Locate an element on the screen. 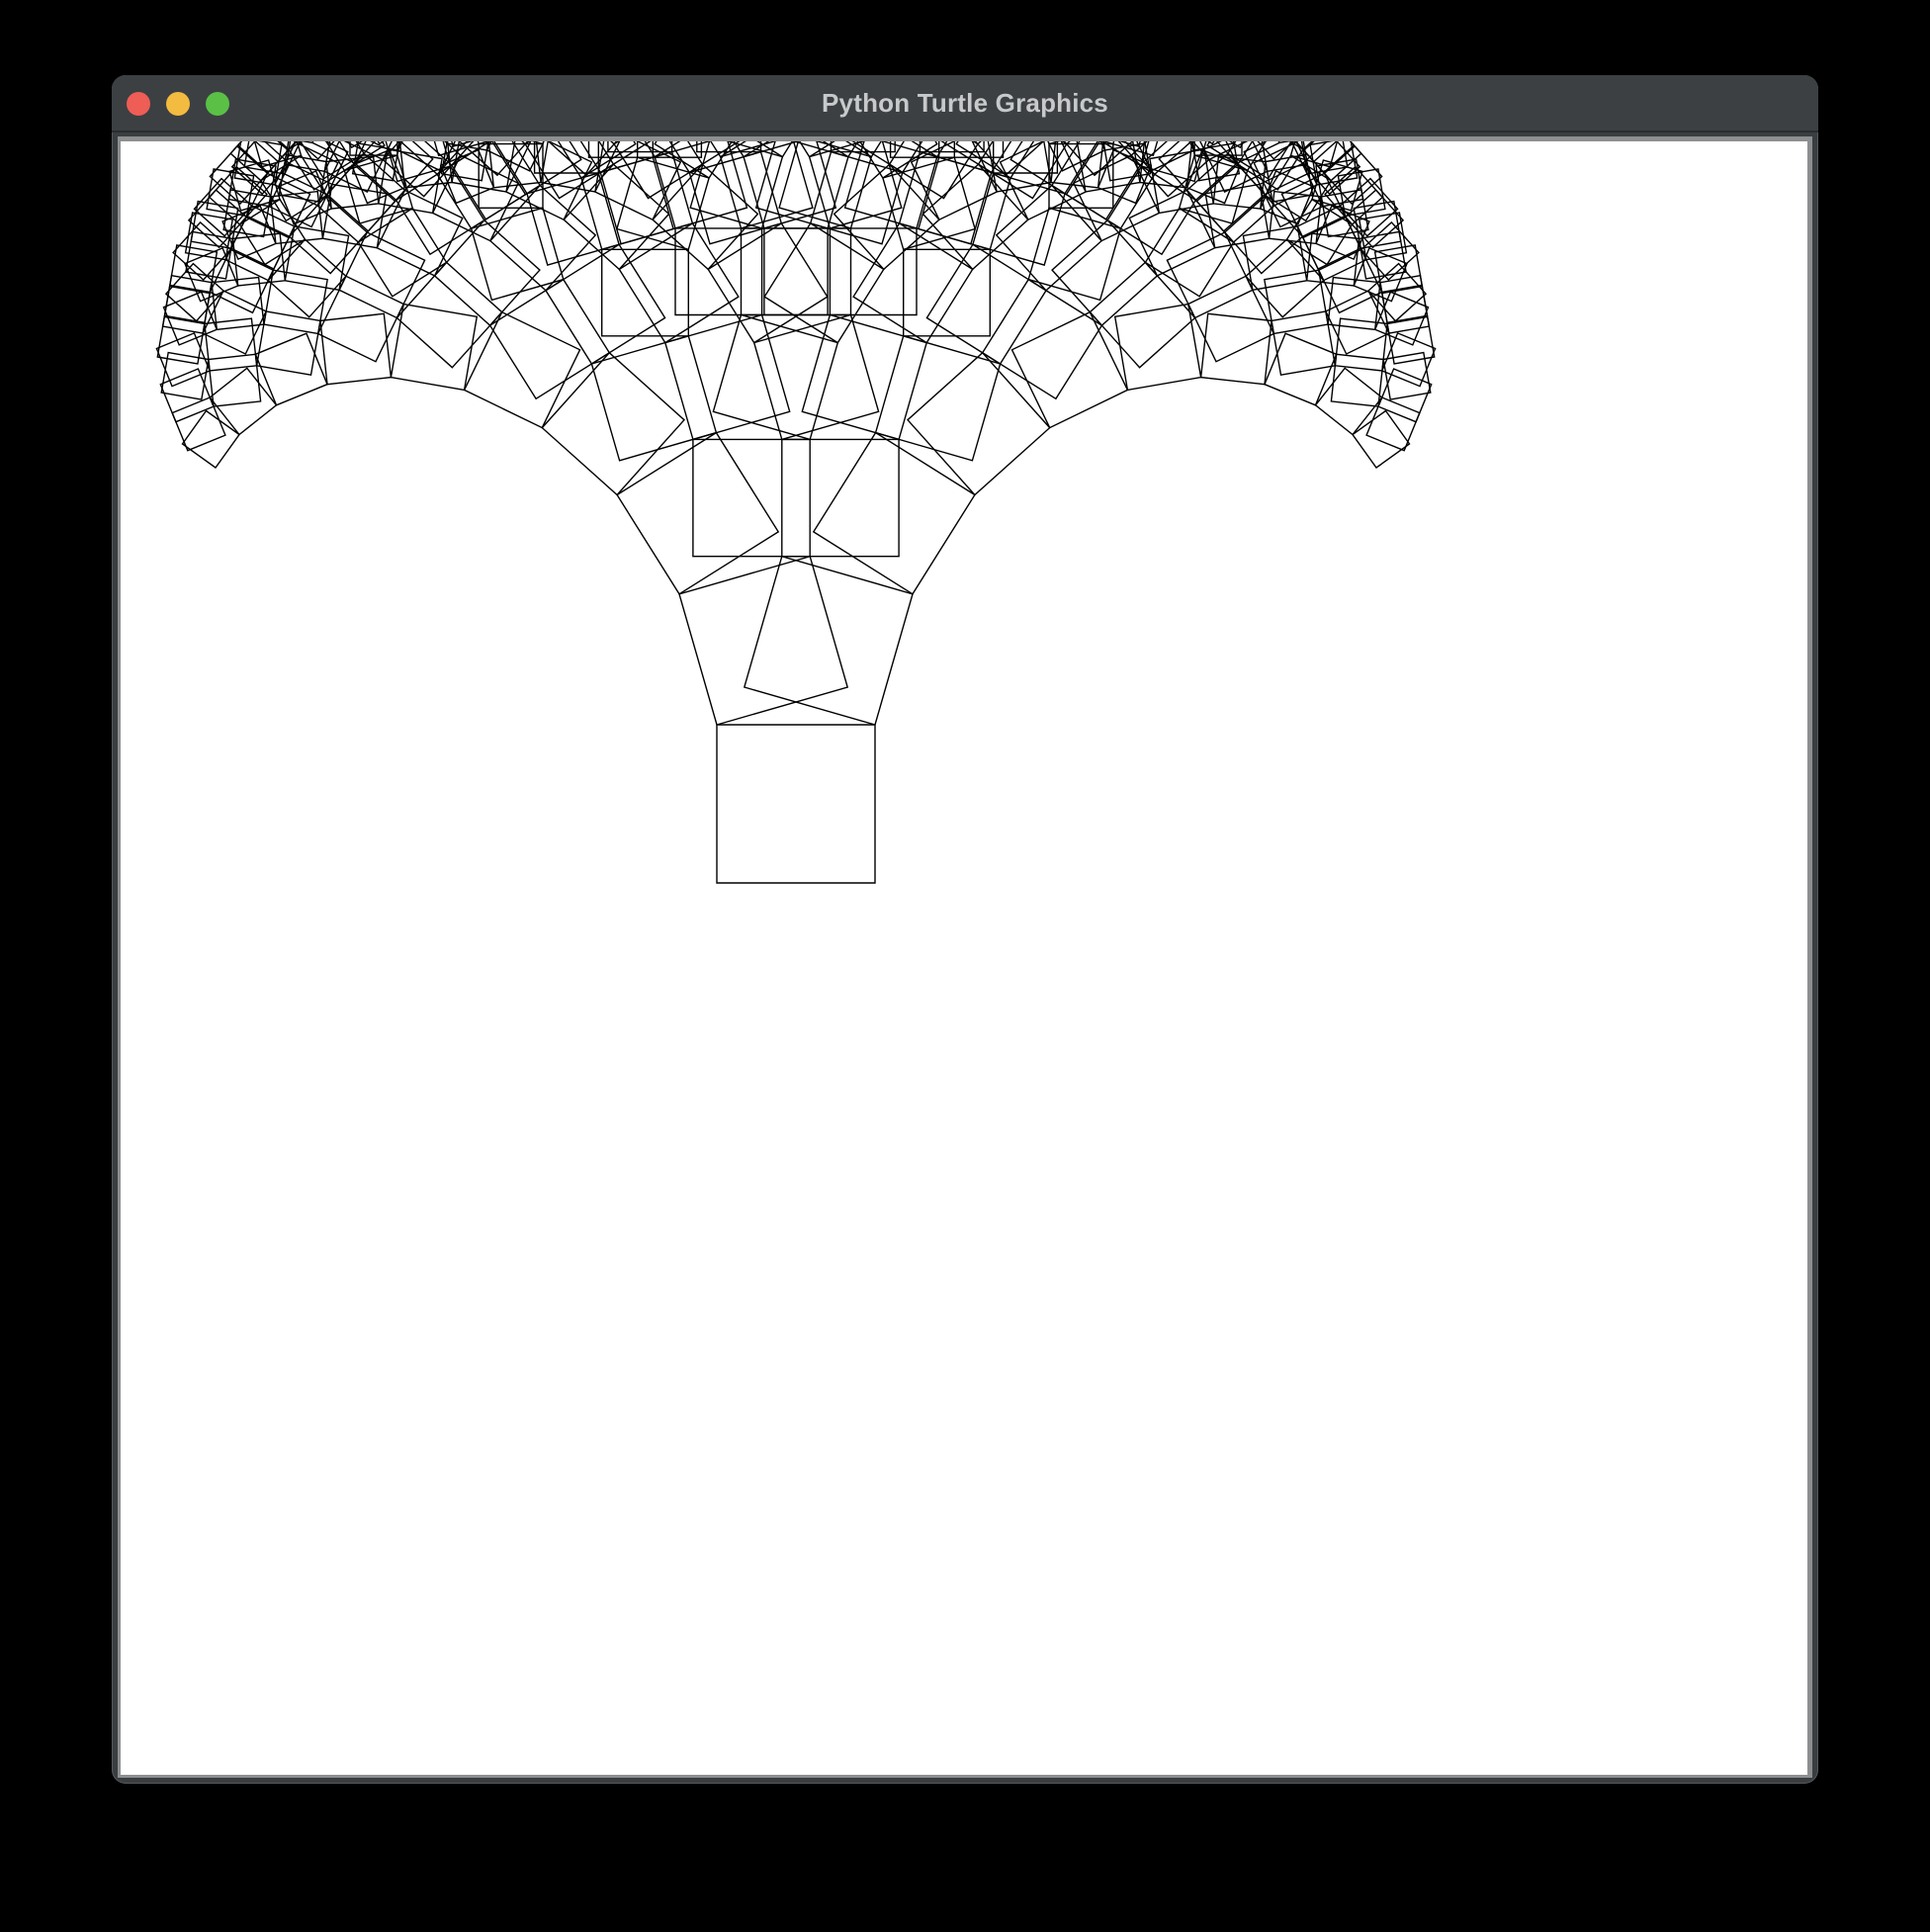  window-title: Python Turtle Graphics is located at coordinates (965, 103).